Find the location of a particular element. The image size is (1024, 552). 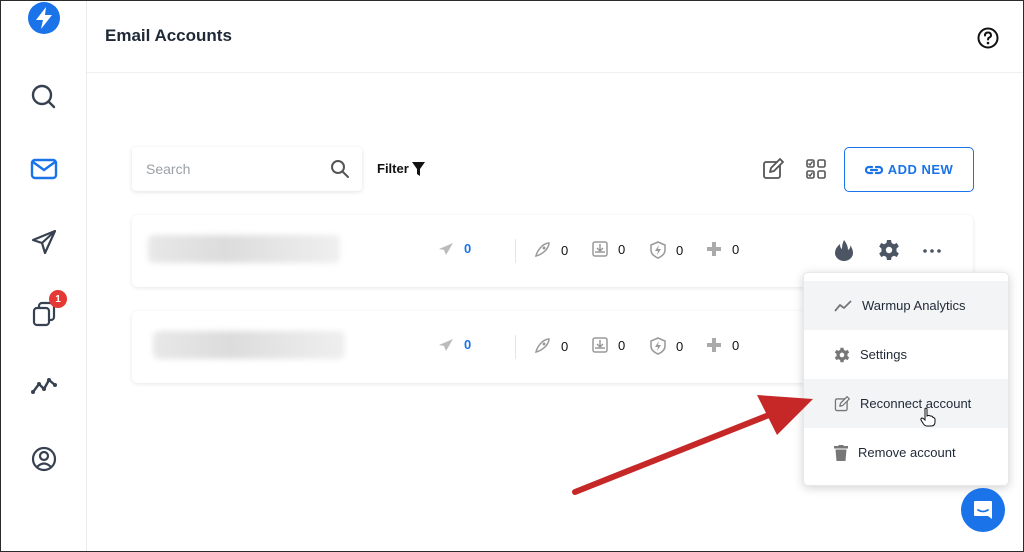

user-circle-icon is located at coordinates (44, 459).